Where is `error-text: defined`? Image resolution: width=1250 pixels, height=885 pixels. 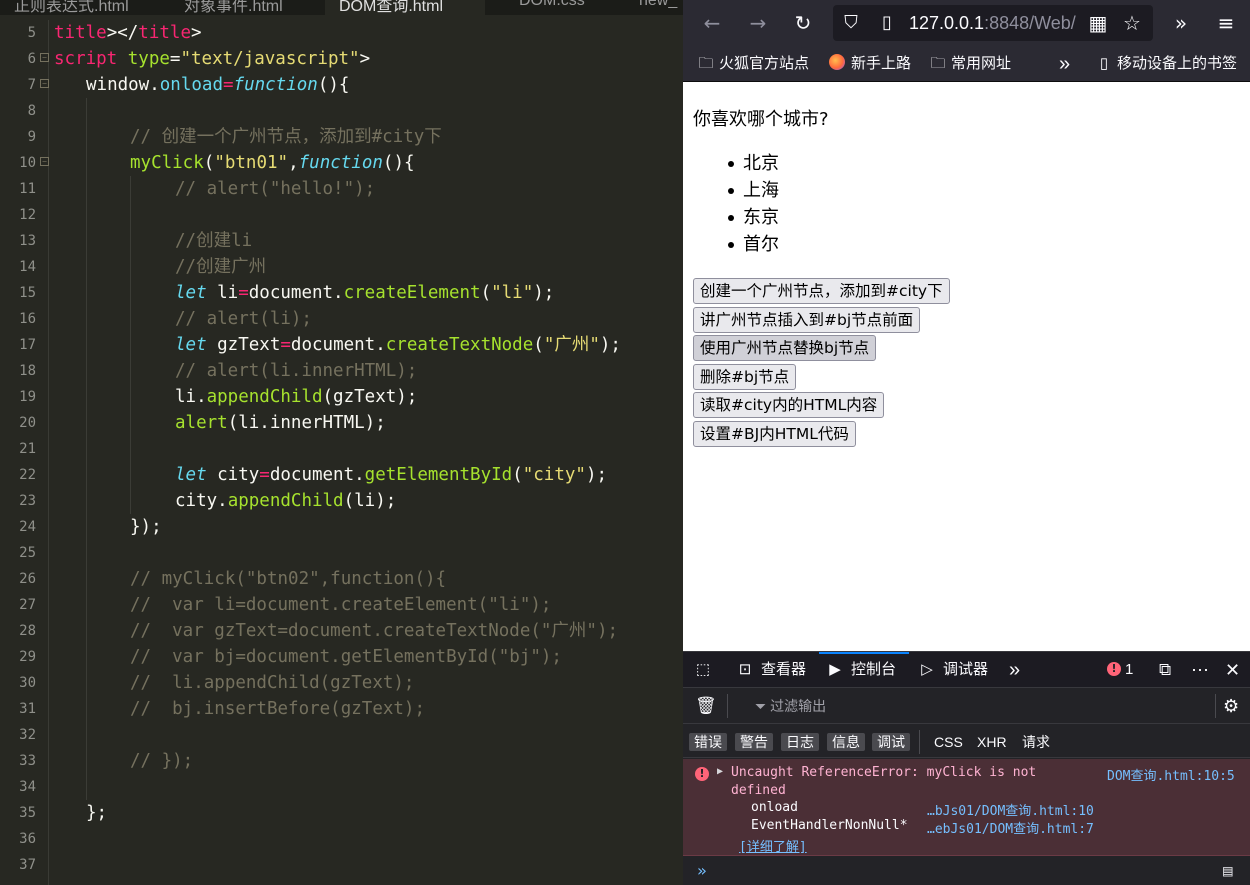 error-text: defined is located at coordinates (758, 790).